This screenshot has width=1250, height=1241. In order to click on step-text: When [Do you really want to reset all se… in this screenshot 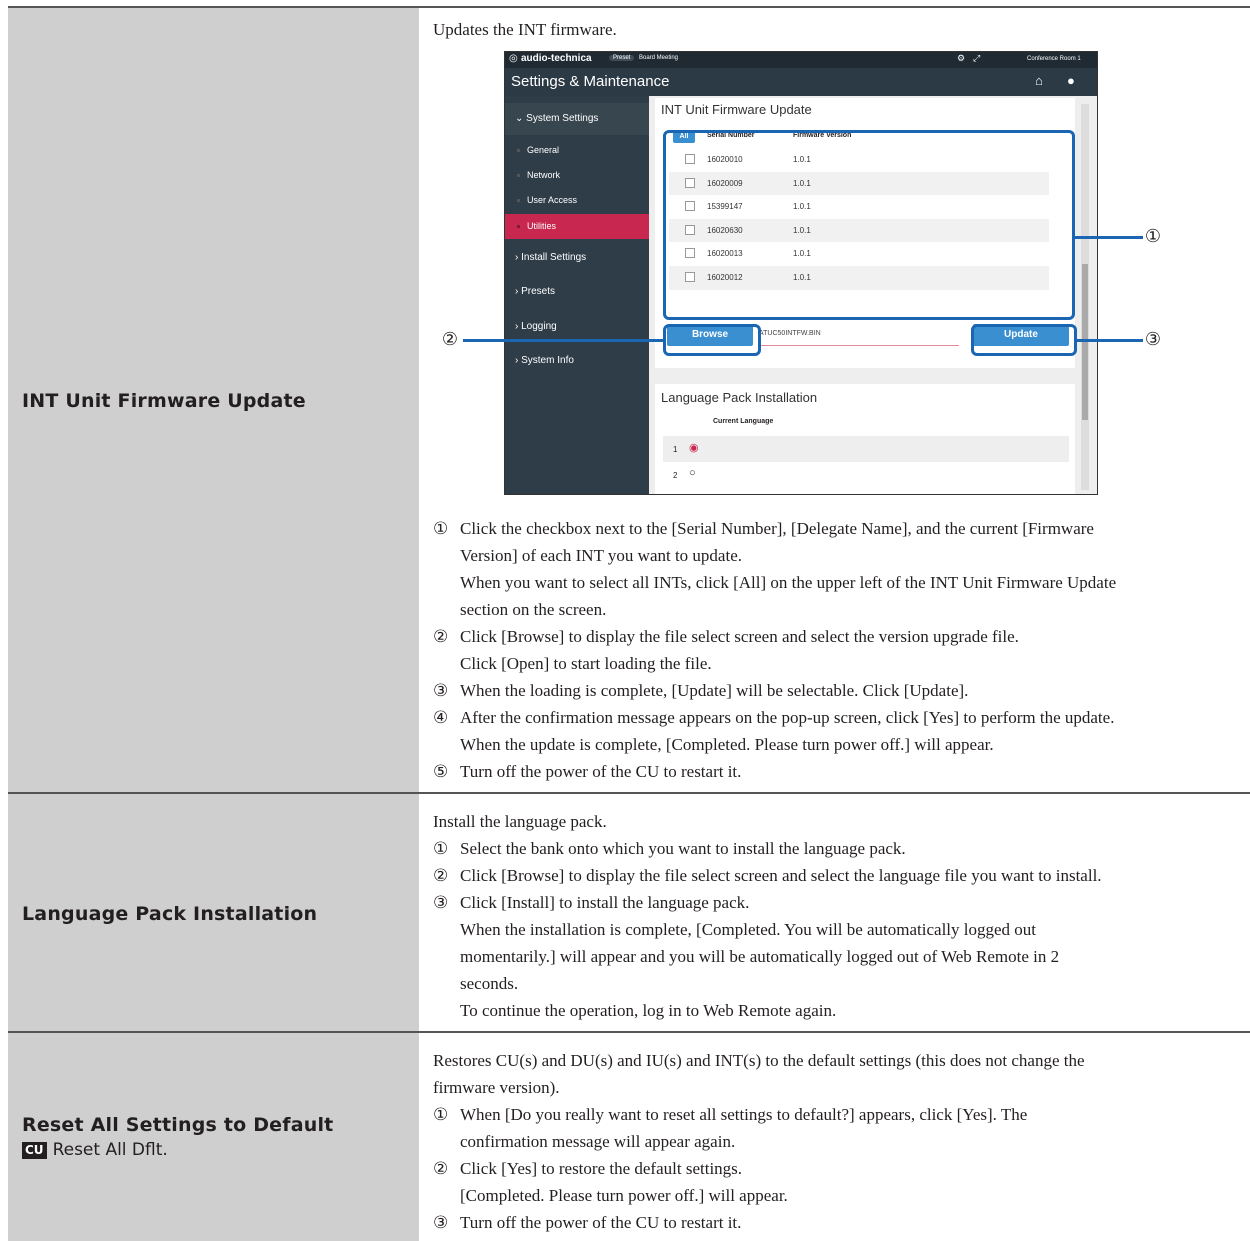, I will do `click(744, 1114)`.